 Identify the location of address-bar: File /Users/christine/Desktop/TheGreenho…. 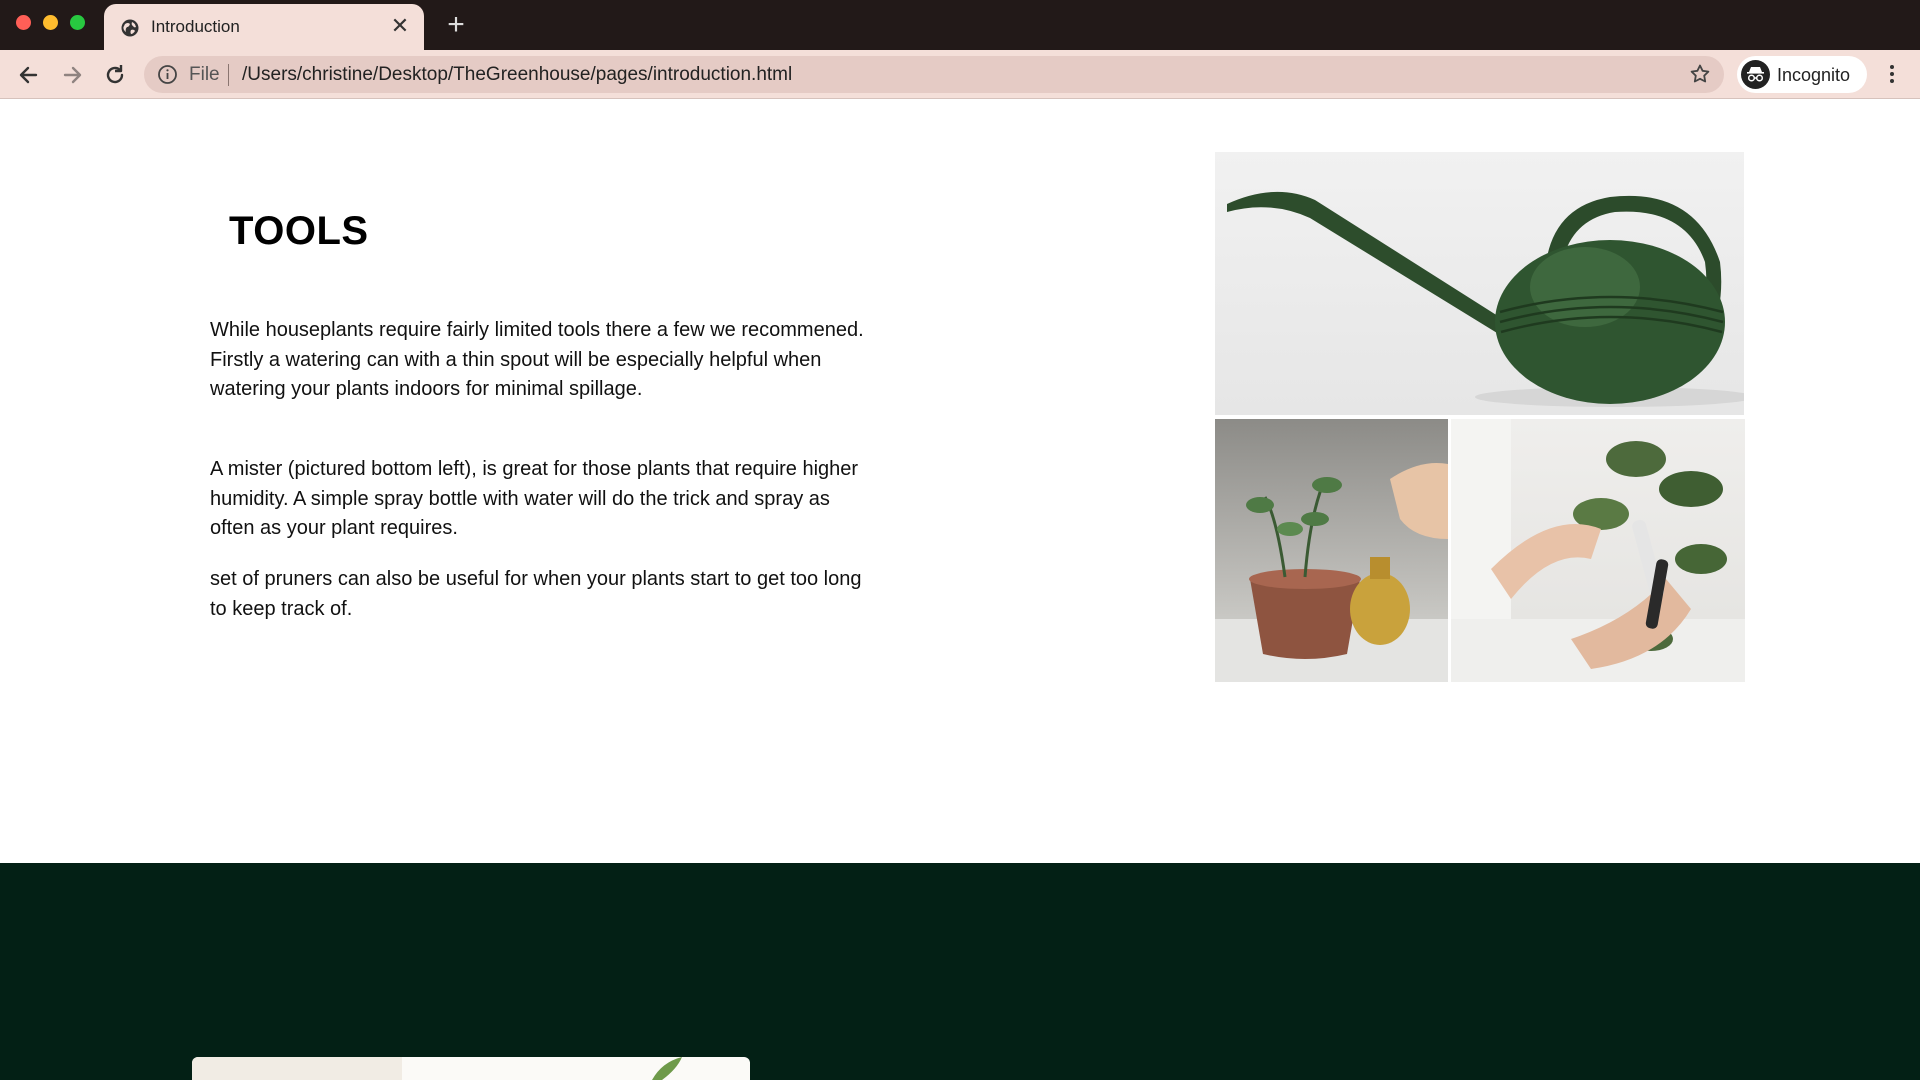
(934, 74).